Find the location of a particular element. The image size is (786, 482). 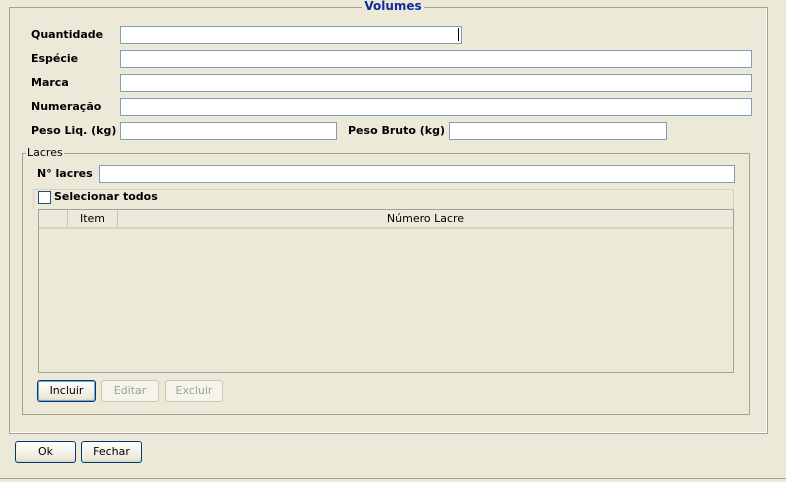

especie-label: Espécie is located at coordinates (55, 58).